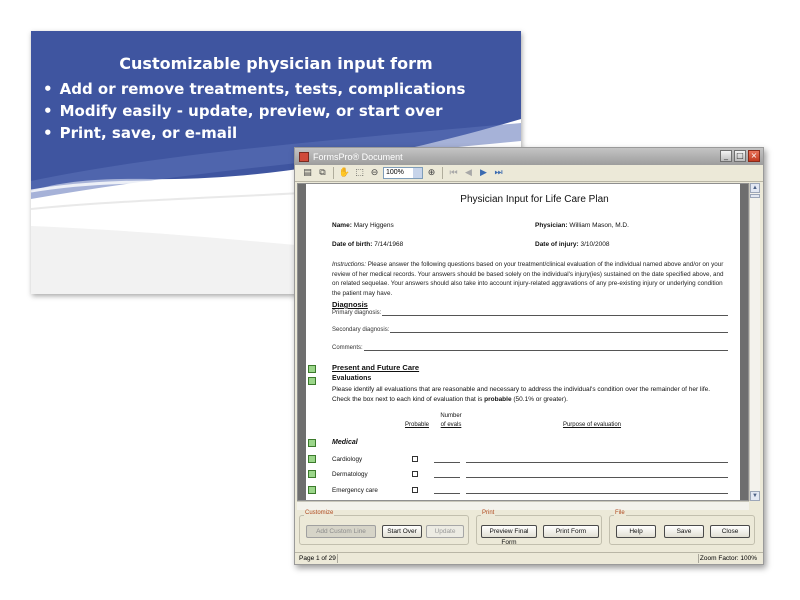 This screenshot has width=800, height=600. Describe the element at coordinates (755, 188) in the screenshot. I see `scroll-up-icon: ▲` at that location.